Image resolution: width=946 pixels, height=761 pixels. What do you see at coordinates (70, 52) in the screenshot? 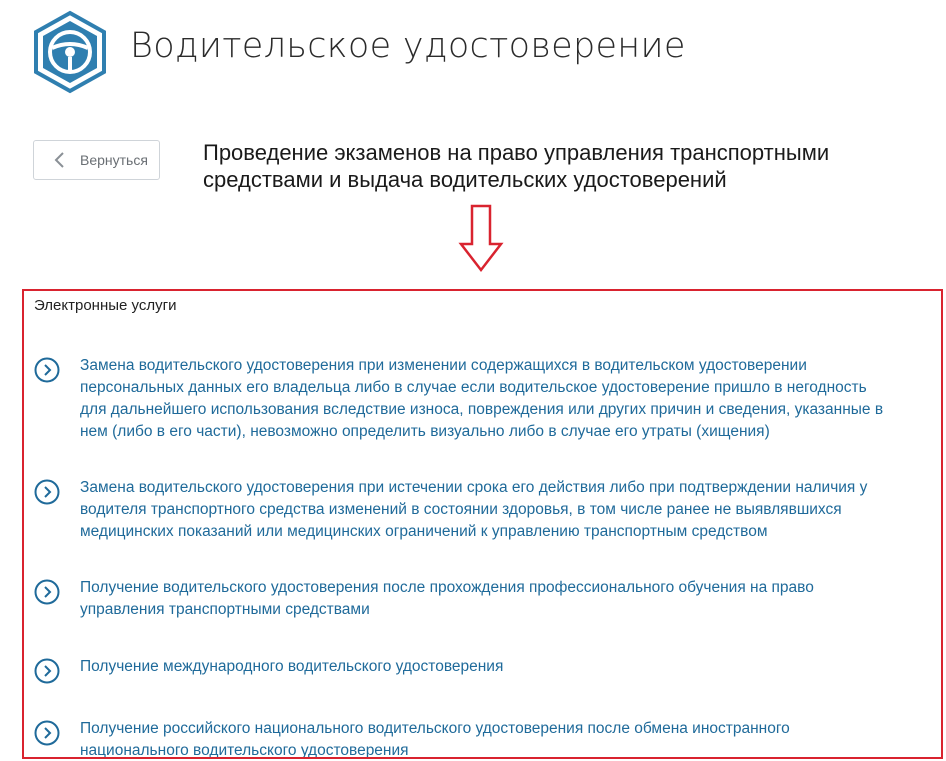
I see `steering-wheel-icon` at bounding box center [70, 52].